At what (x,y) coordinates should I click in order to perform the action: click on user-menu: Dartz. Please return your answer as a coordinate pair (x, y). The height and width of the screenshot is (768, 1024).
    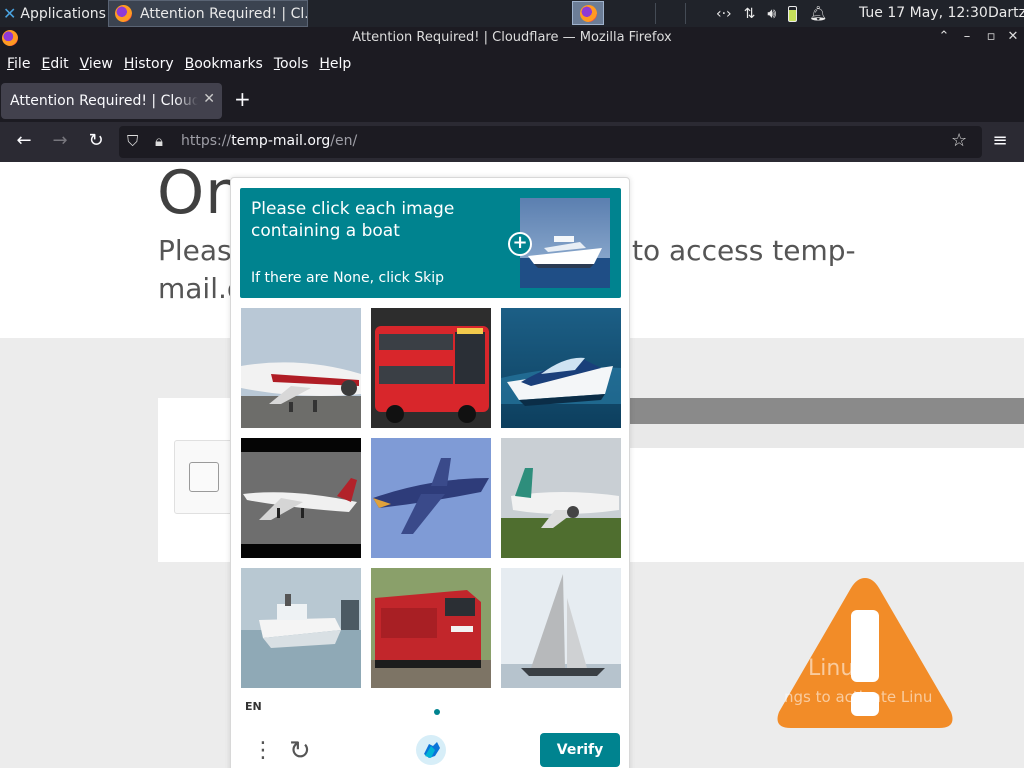
    Looking at the image, I should click on (1006, 13).